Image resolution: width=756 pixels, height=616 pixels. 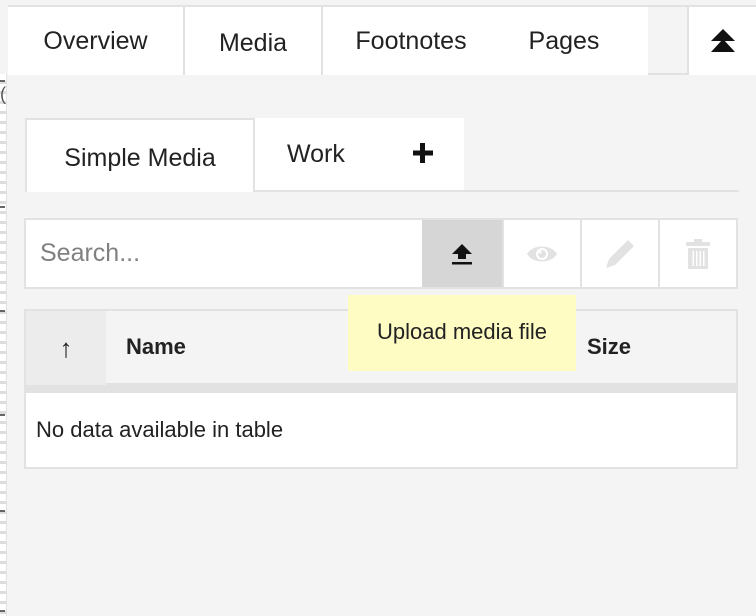 I want to click on view-button, so click(x=541, y=253).